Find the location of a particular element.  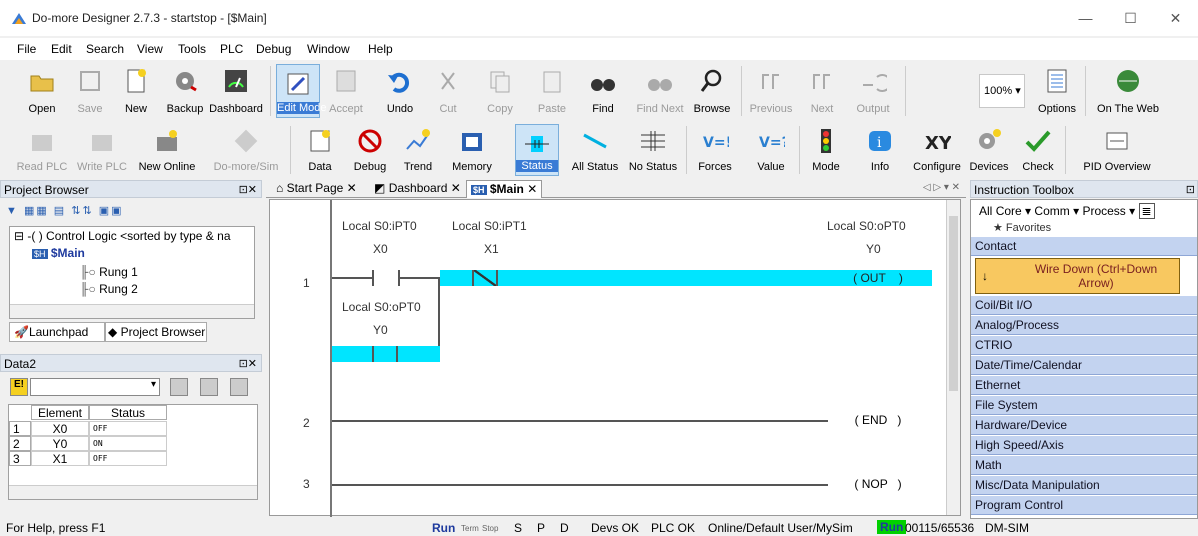

menu-help: Help is located at coordinates (380, 49).